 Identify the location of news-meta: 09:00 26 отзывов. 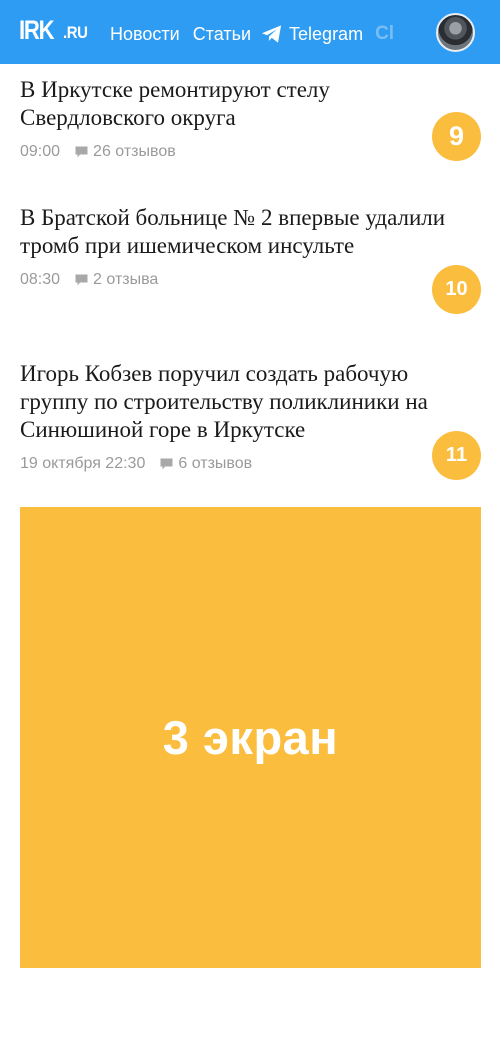
(250, 152).